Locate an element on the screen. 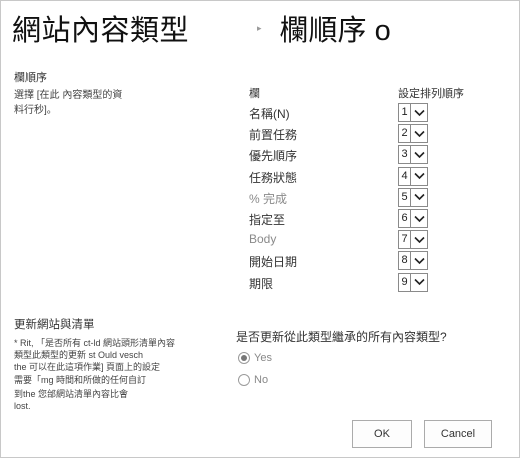 The width and height of the screenshot is (520, 458). position-value: 1 is located at coordinates (404, 112).